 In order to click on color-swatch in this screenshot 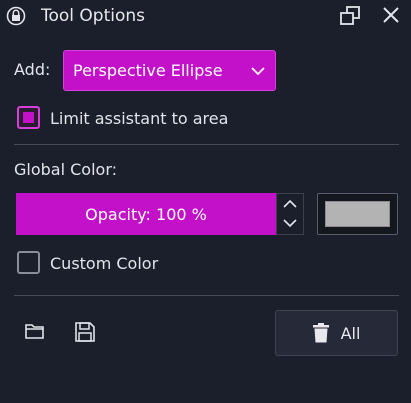, I will do `click(357, 214)`.